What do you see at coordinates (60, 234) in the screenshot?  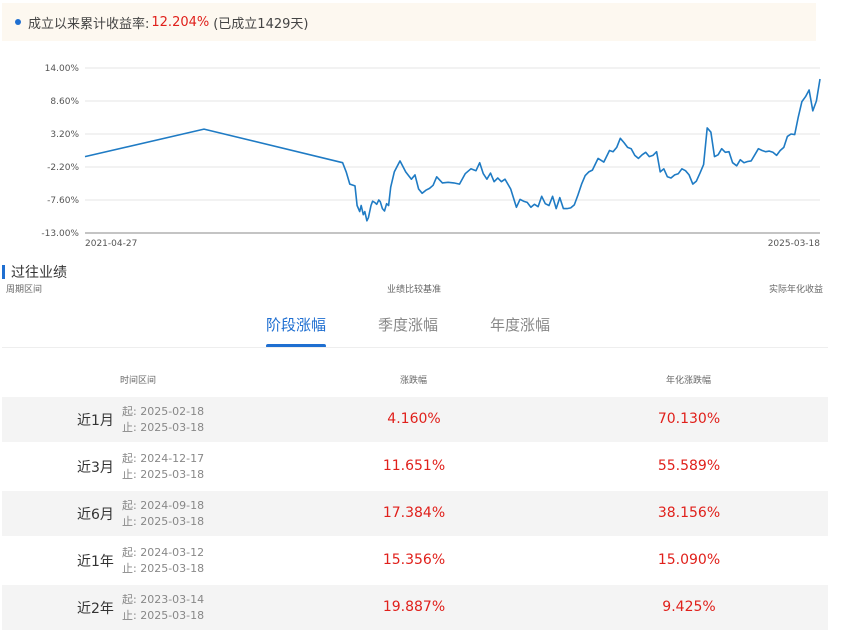 I see `y-tick-label: -13.00%` at bounding box center [60, 234].